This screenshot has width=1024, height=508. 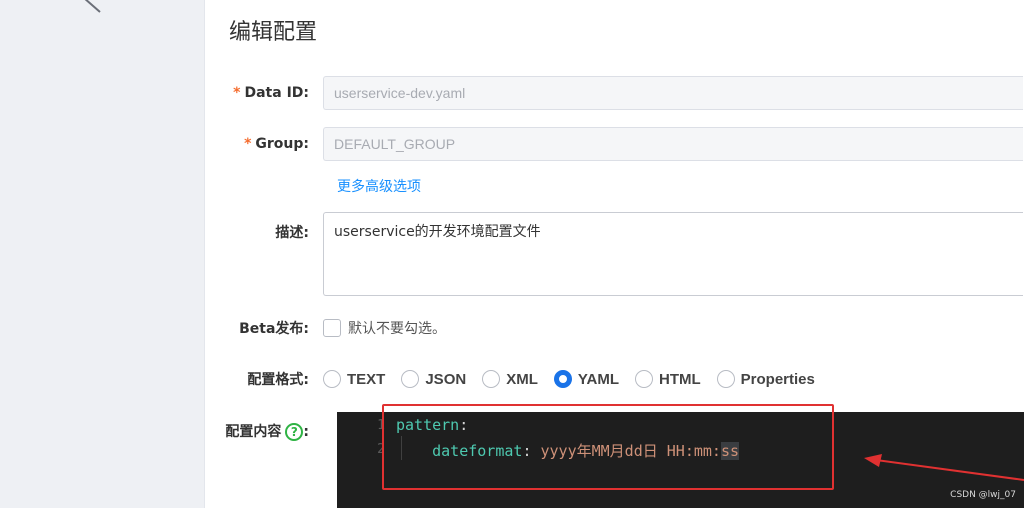 I want to click on group-row: * Group: DEFAULT_GROUP, so click(x=614, y=144).